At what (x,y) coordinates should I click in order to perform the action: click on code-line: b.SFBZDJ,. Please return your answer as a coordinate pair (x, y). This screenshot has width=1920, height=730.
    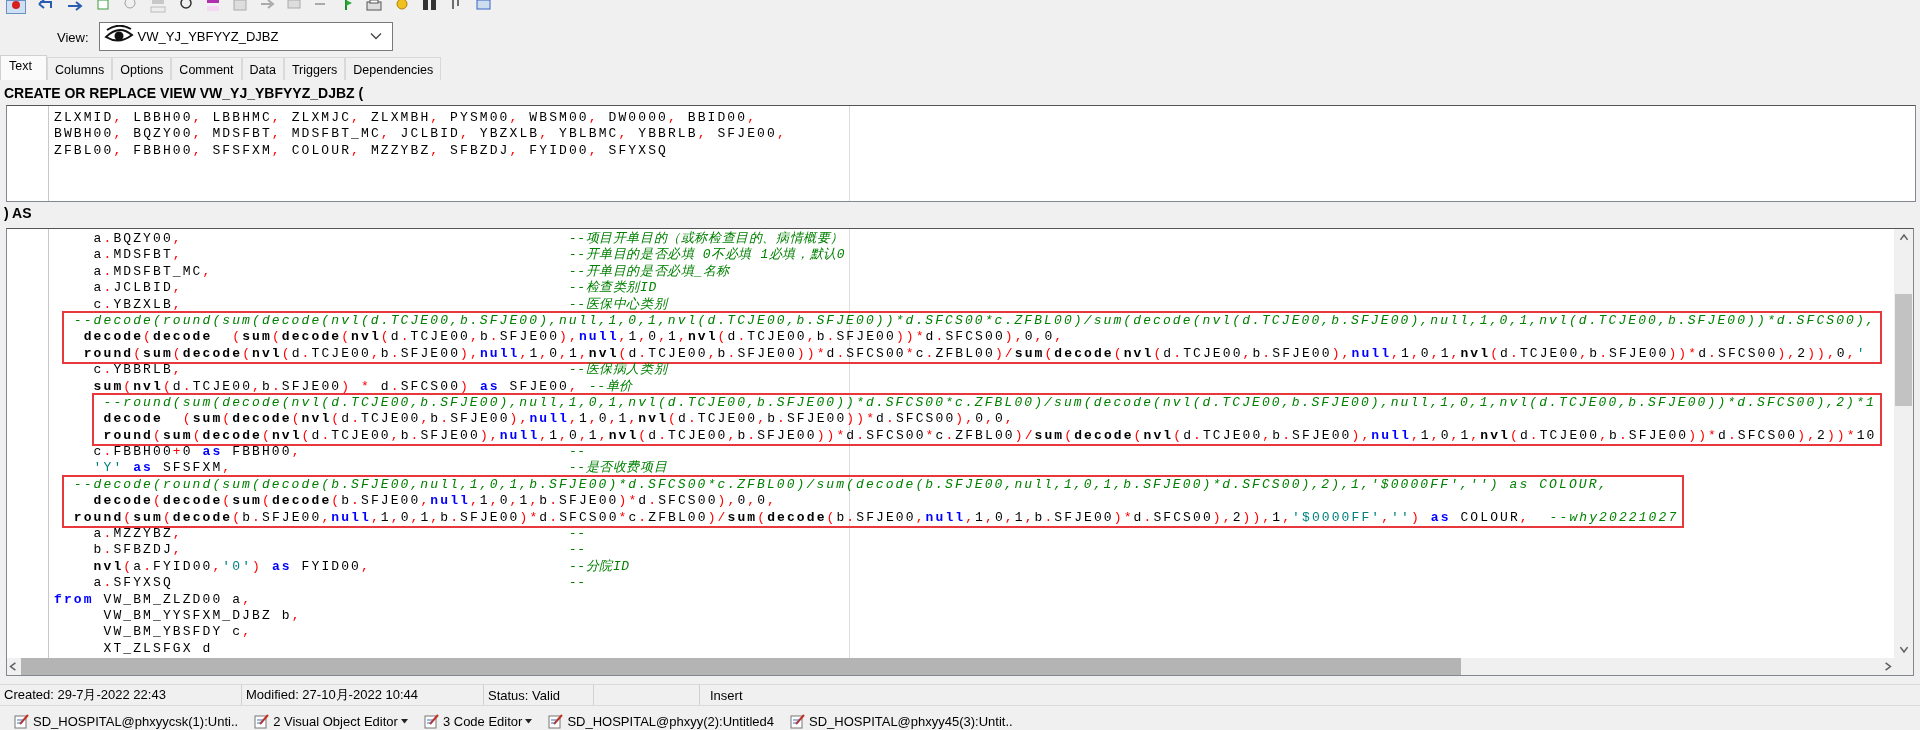
    Looking at the image, I should click on (138, 550).